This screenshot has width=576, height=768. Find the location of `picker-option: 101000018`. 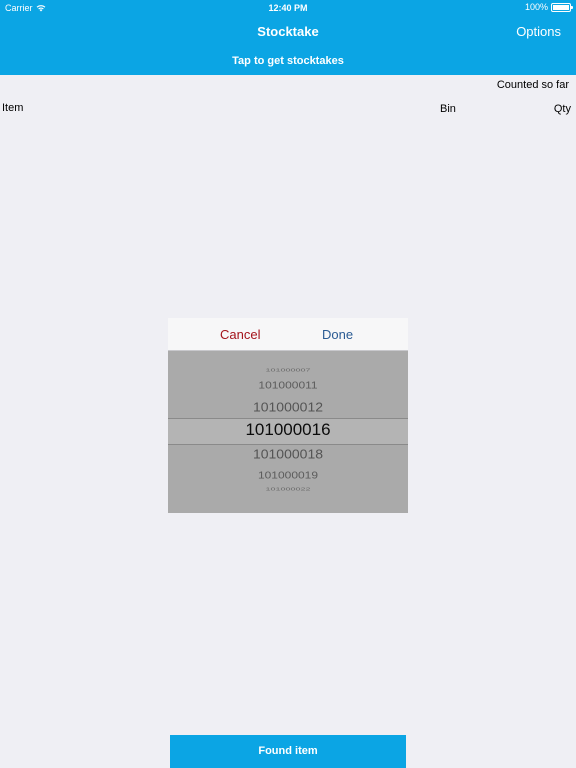

picker-option: 101000018 is located at coordinates (288, 453).